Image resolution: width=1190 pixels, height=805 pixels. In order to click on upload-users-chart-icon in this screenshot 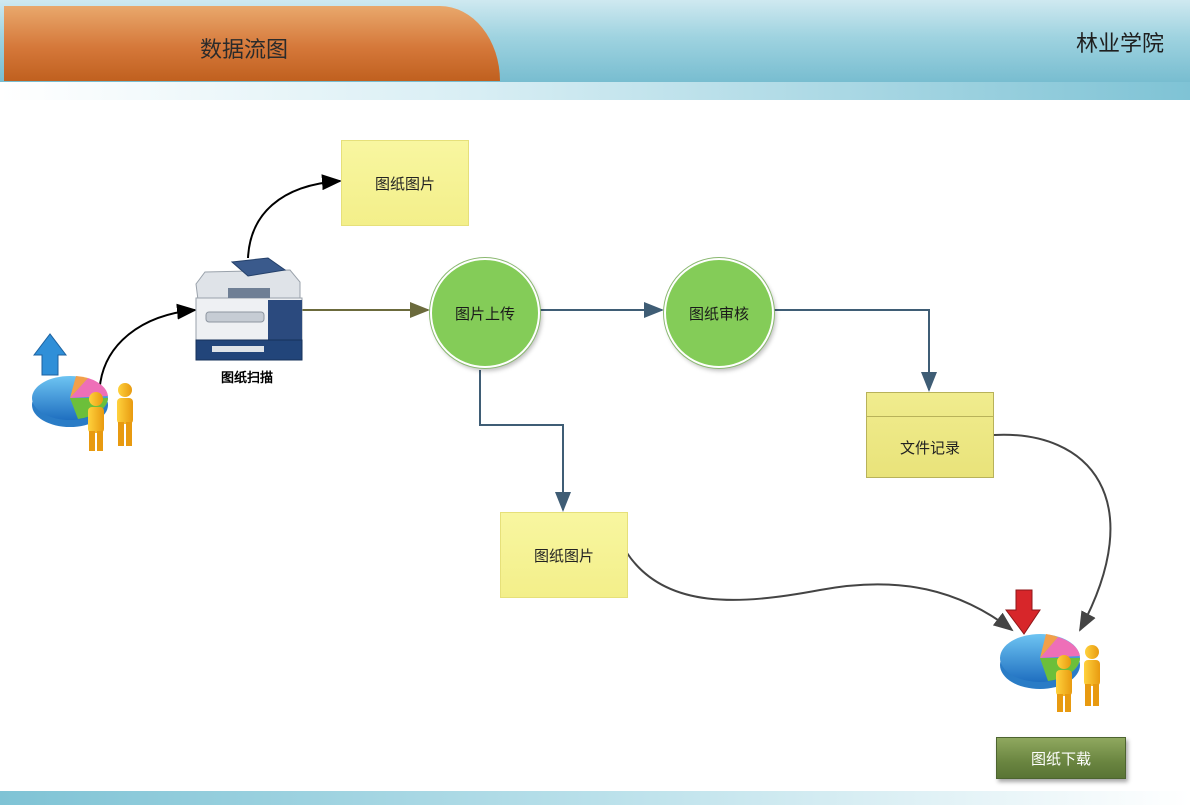, I will do `click(82, 392)`.